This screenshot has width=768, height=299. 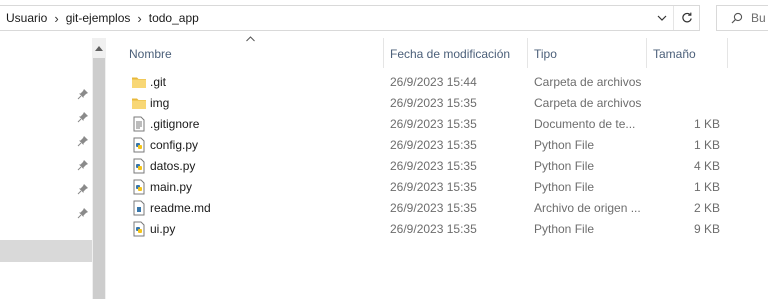 What do you see at coordinates (99, 178) in the screenshot?
I see `scrollbar-thumb` at bounding box center [99, 178].